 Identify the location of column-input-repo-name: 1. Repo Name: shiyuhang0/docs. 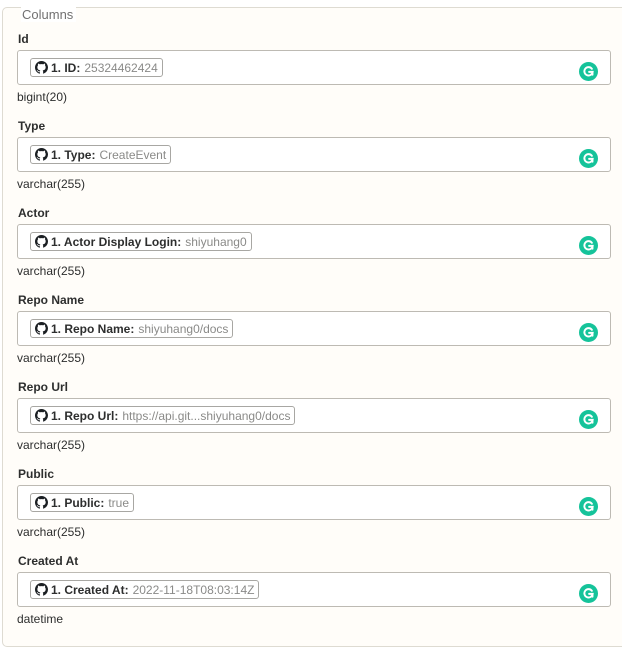
(314, 328).